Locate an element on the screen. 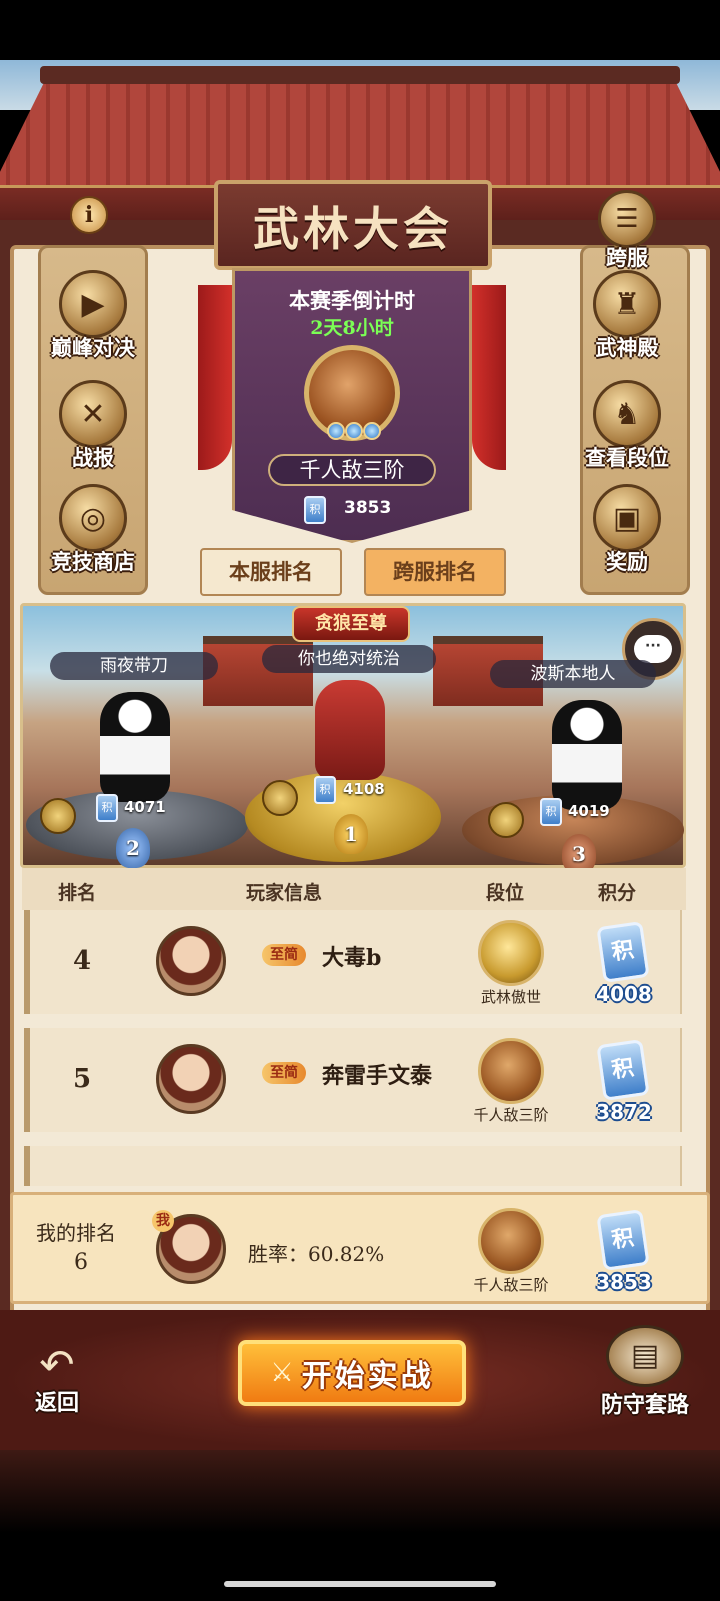  war-god-hall-button: ♜ 武神殿 is located at coordinates (627, 316).